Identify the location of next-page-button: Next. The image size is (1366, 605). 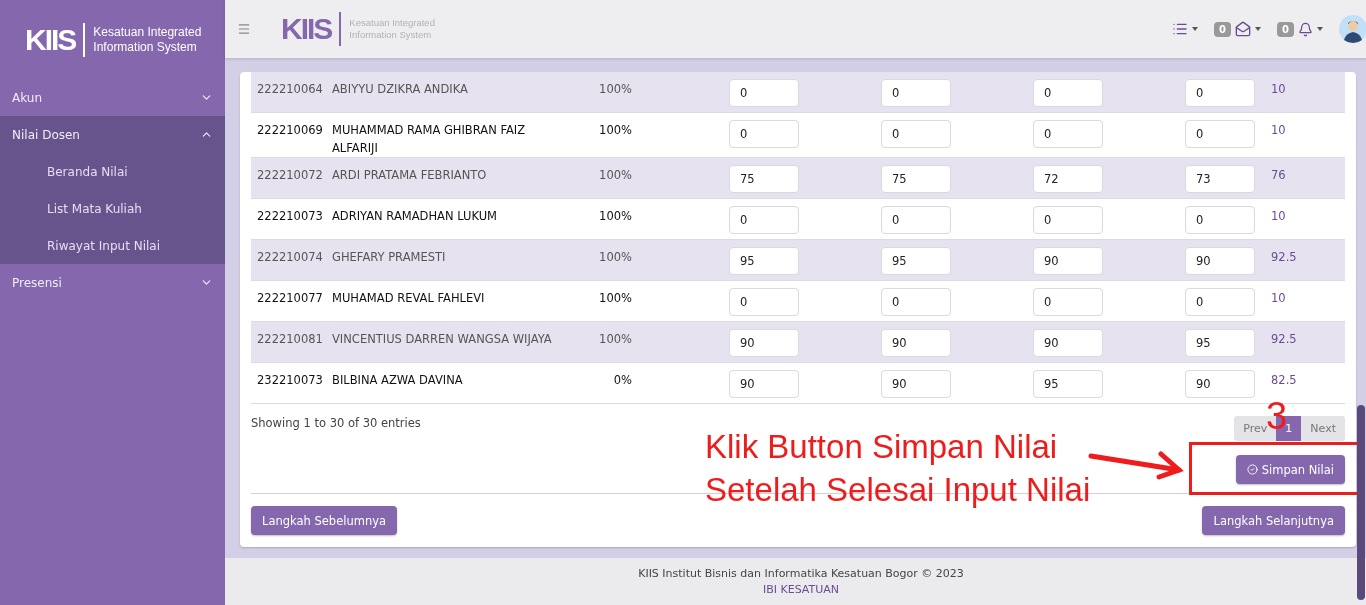
(1323, 428).